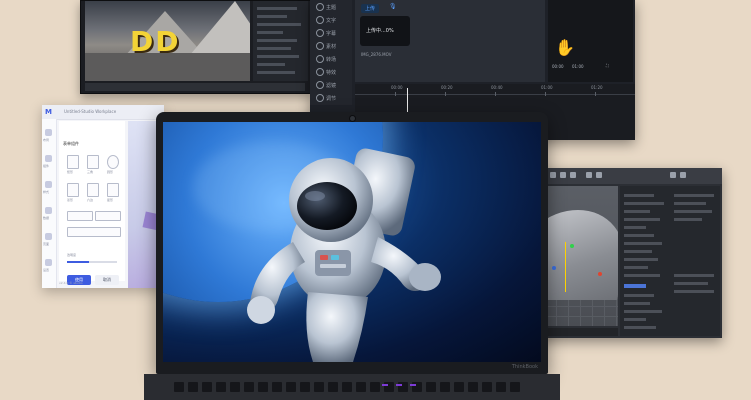  I want to click on gizmo-handle-green, so click(572, 246).